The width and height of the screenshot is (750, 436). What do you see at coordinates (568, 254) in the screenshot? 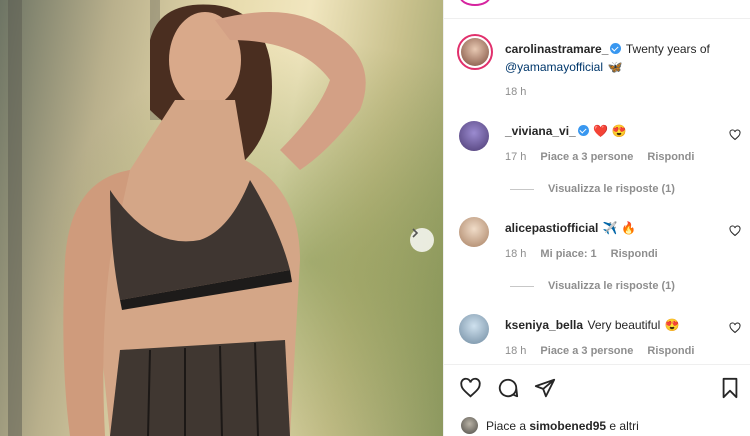
I see `comment-likes: Mi piace: 1` at bounding box center [568, 254].